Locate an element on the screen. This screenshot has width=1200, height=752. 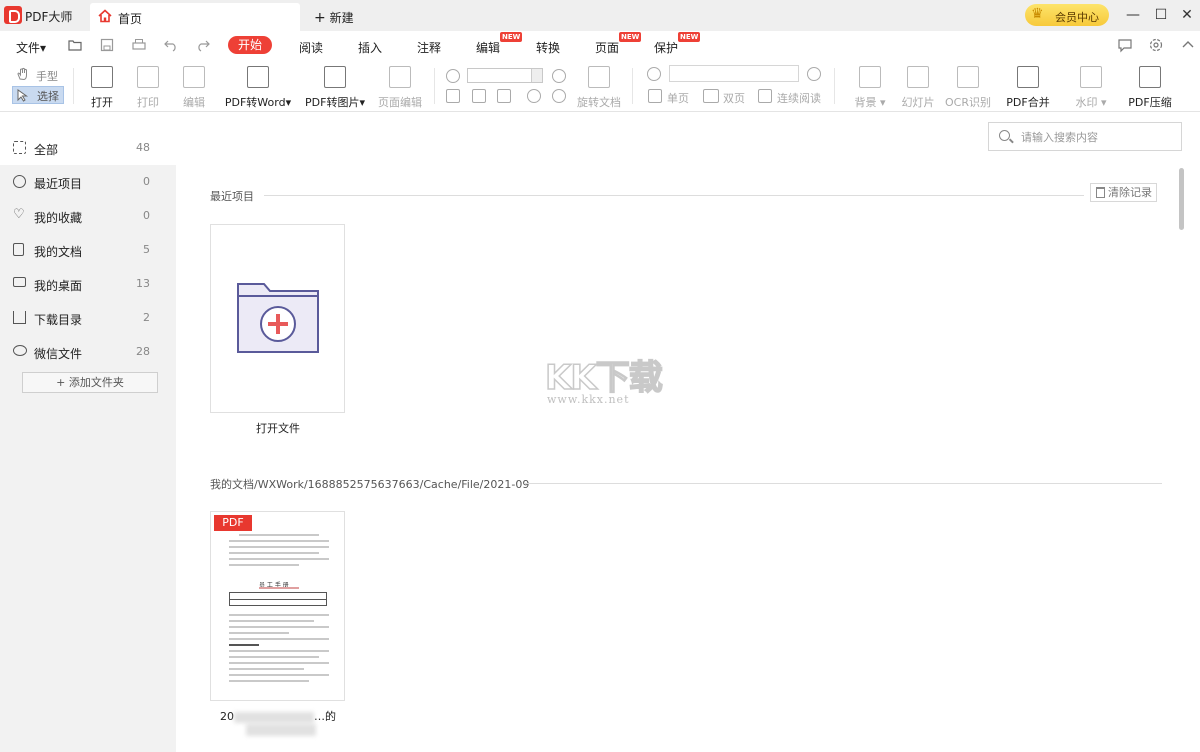
print-button: 打印 is located at coordinates (148, 88).